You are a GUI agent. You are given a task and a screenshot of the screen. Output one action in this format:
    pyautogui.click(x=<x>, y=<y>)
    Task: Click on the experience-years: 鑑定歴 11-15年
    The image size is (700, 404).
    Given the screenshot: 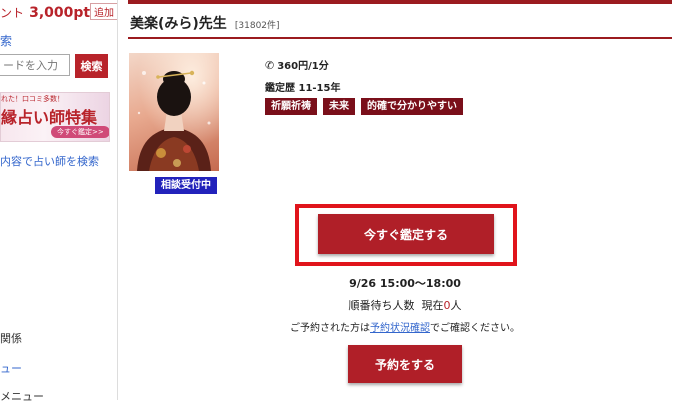 What is the action you would take?
    pyautogui.click(x=303, y=88)
    